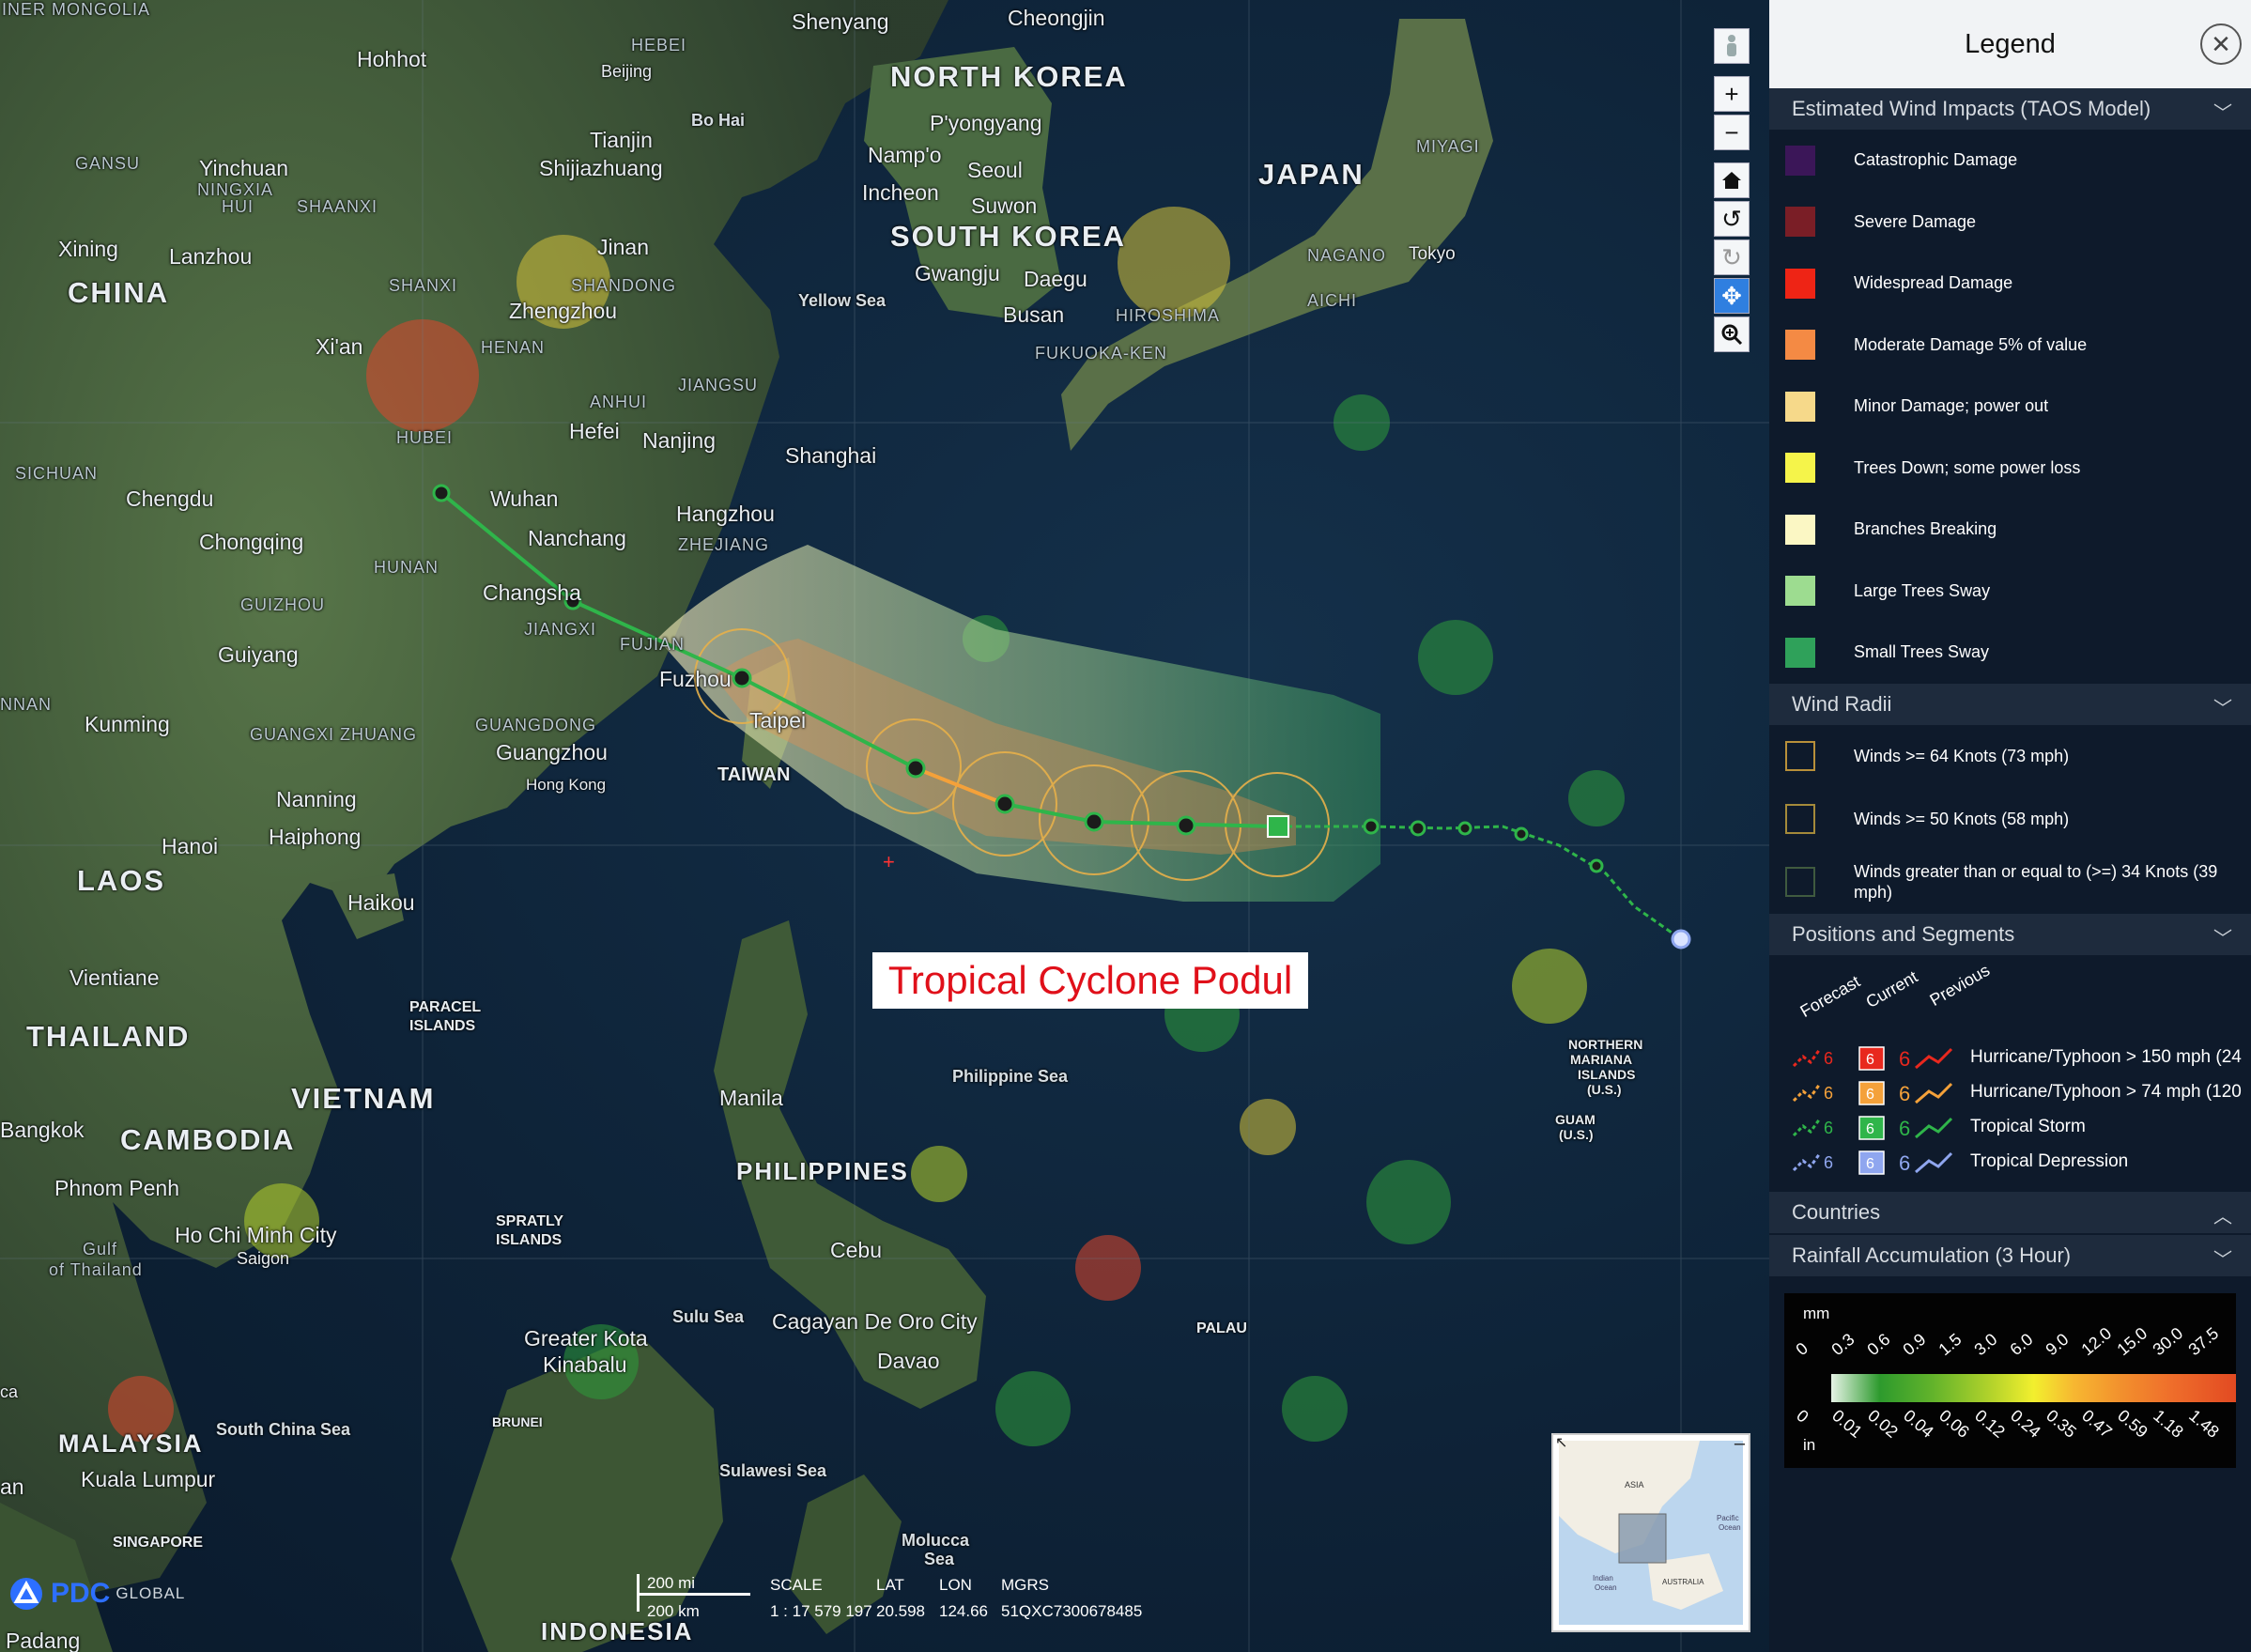 The image size is (2251, 1652). Describe the element at coordinates (1951, 406) in the screenshot. I see `taos-label: Minor Damage; power out` at that location.